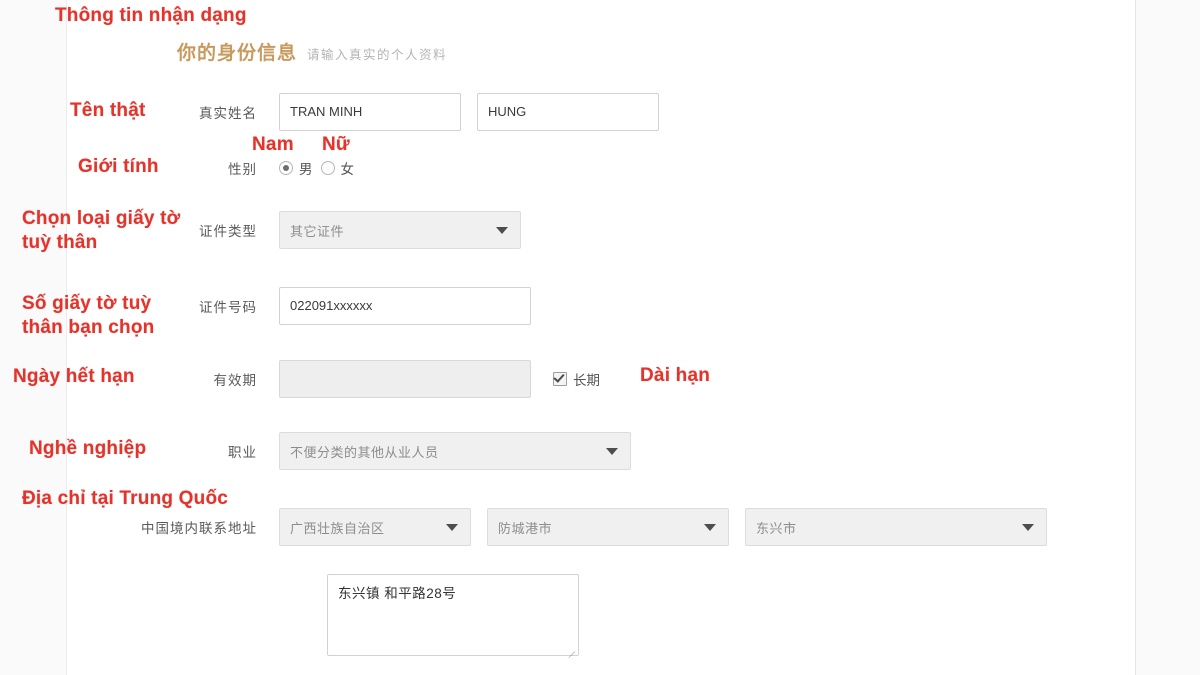 This screenshot has height=675, width=1200. What do you see at coordinates (237, 53) in the screenshot?
I see `form-heading-title: 你的身份信息` at bounding box center [237, 53].